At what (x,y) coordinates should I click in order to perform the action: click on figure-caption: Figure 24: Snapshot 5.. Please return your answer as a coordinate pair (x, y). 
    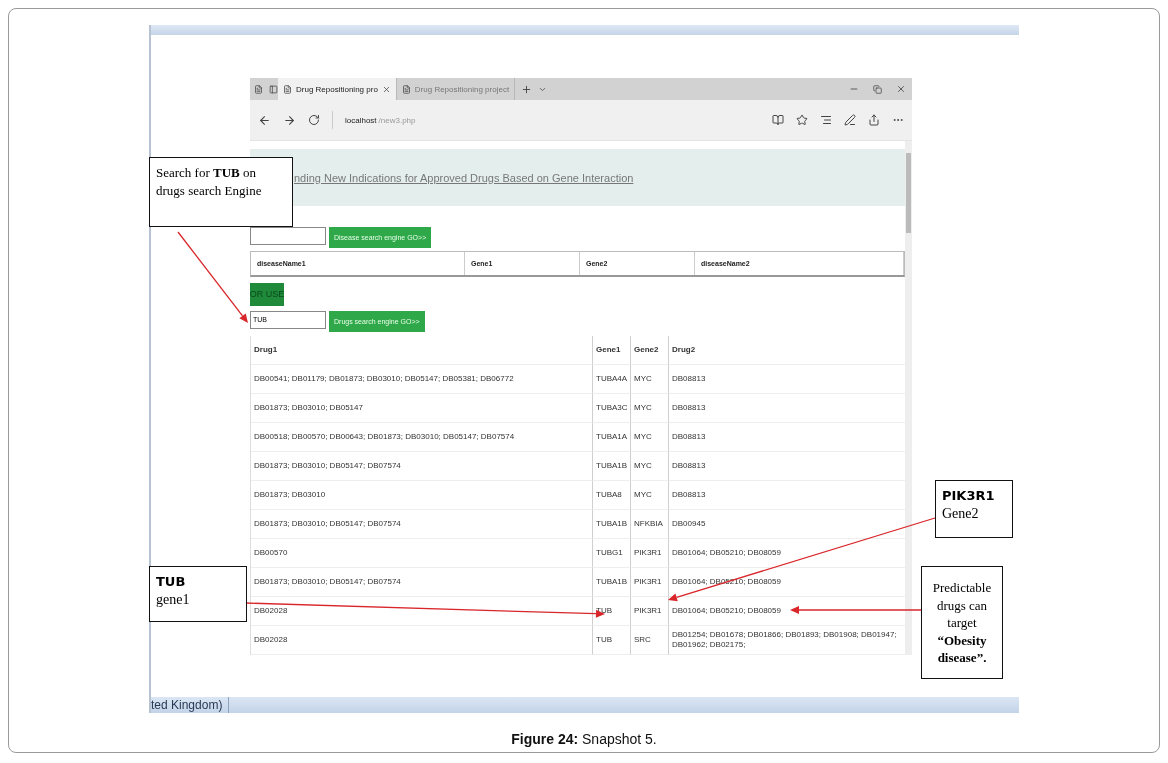
    Looking at the image, I should click on (584, 739).